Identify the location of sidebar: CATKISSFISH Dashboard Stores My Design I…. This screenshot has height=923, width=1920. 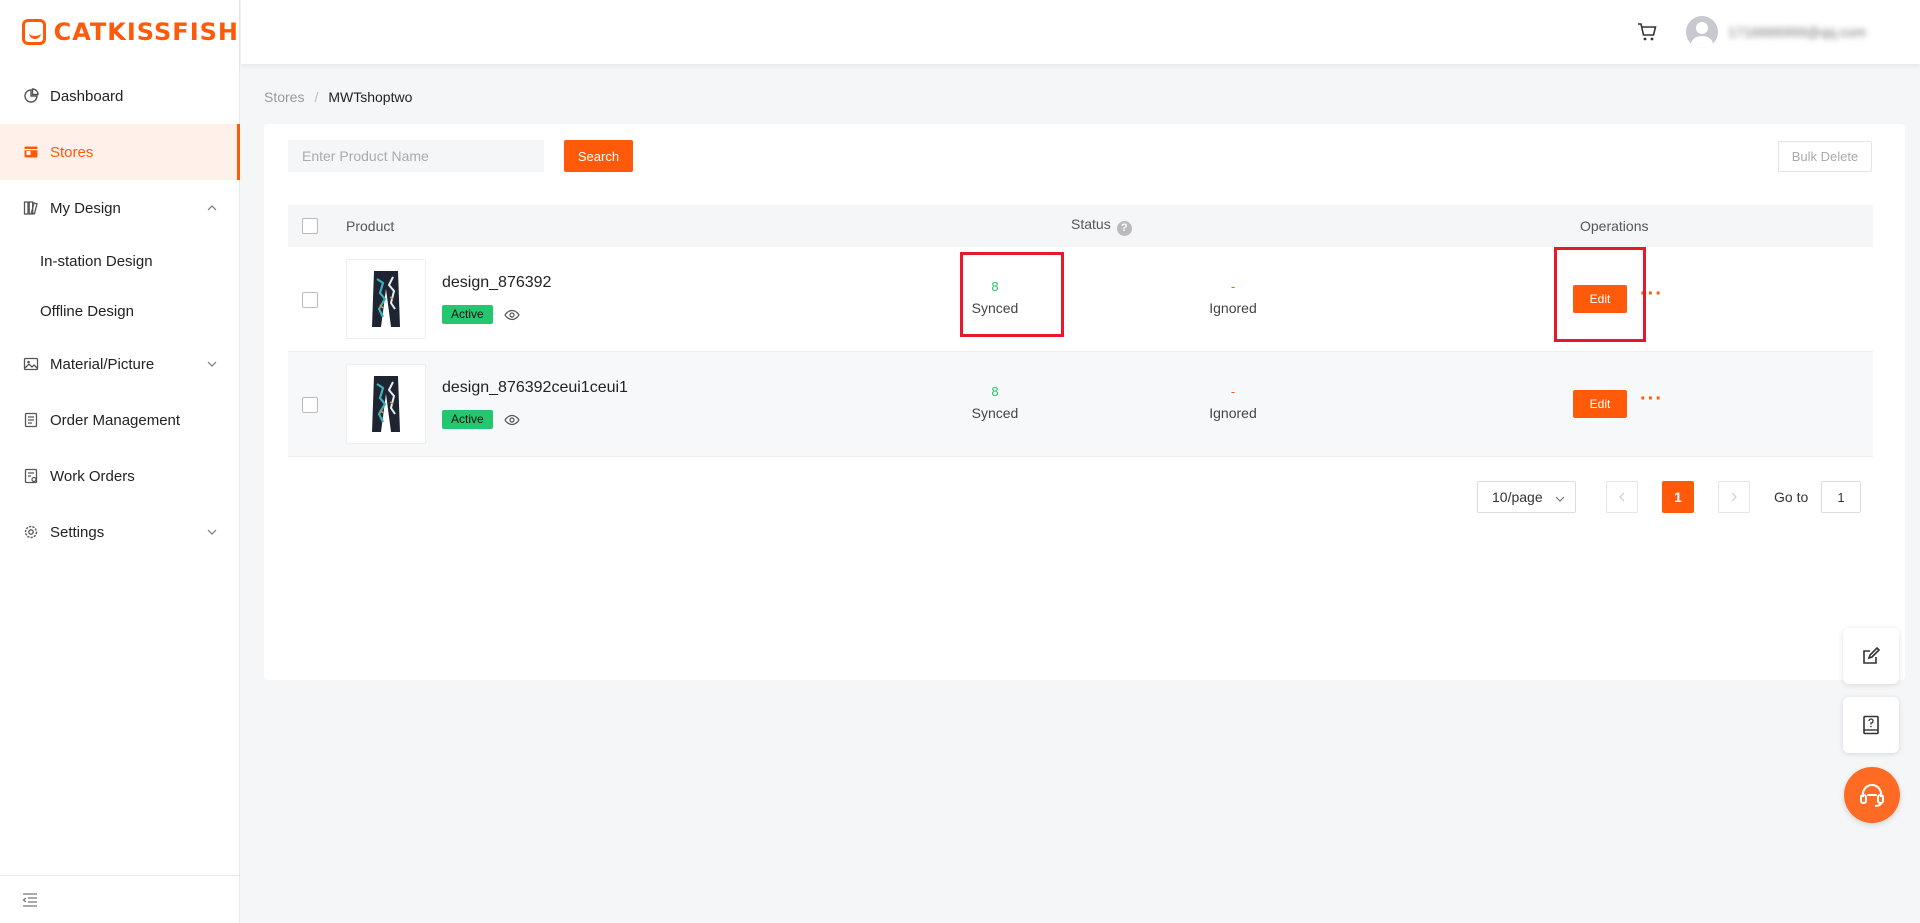
(120, 461).